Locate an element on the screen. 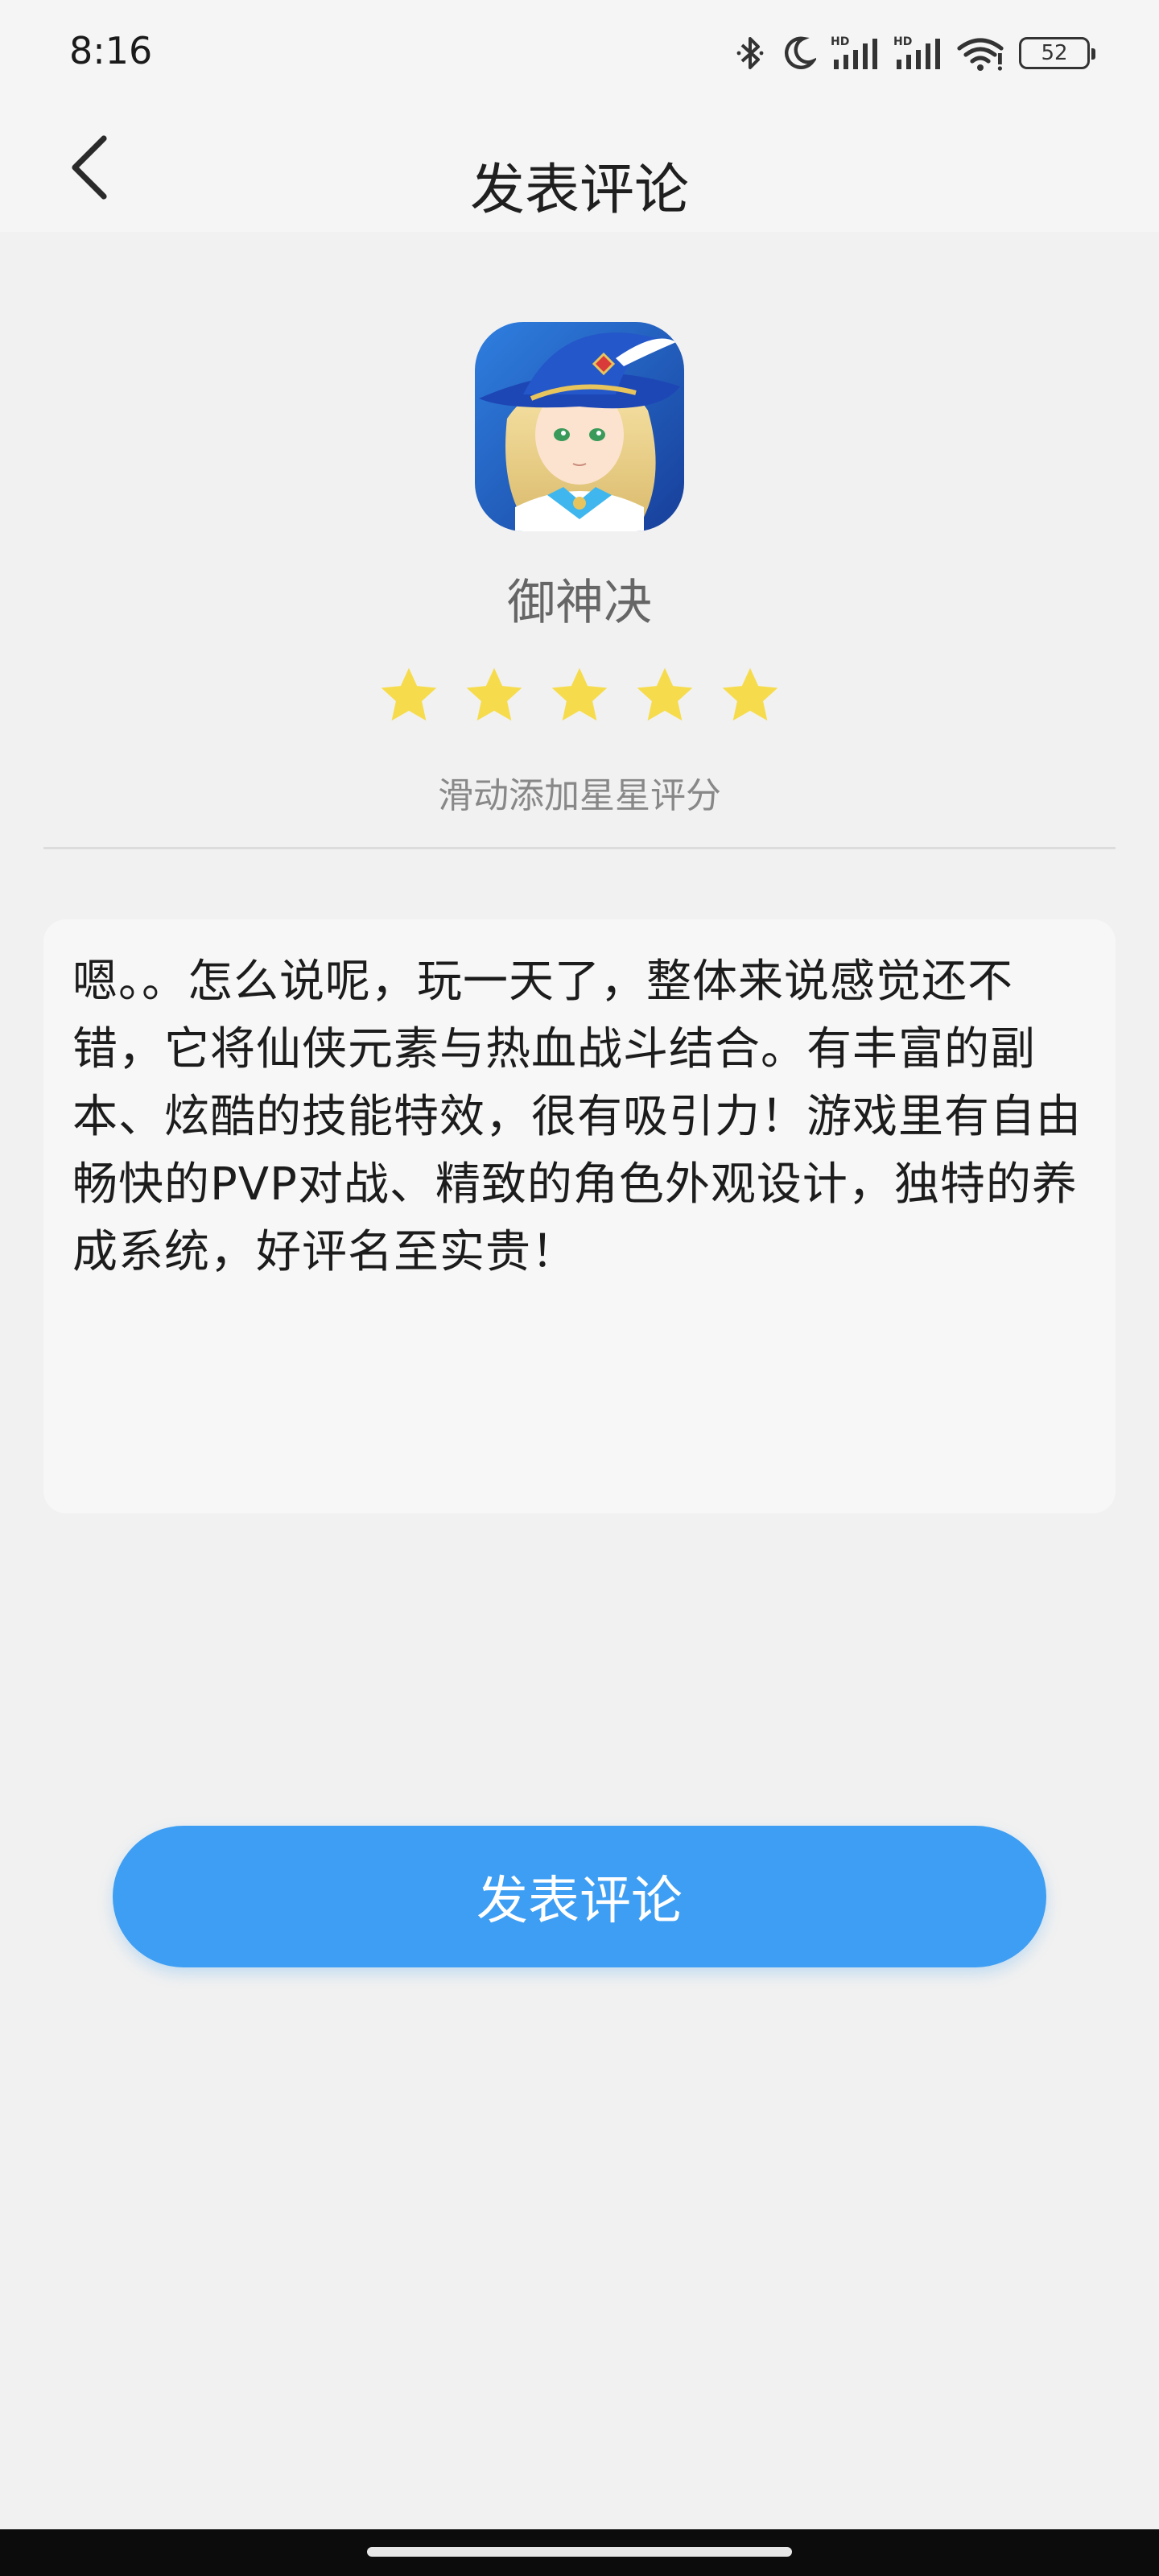 The height and width of the screenshot is (2576, 1159). wifi-icon is located at coordinates (980, 53).